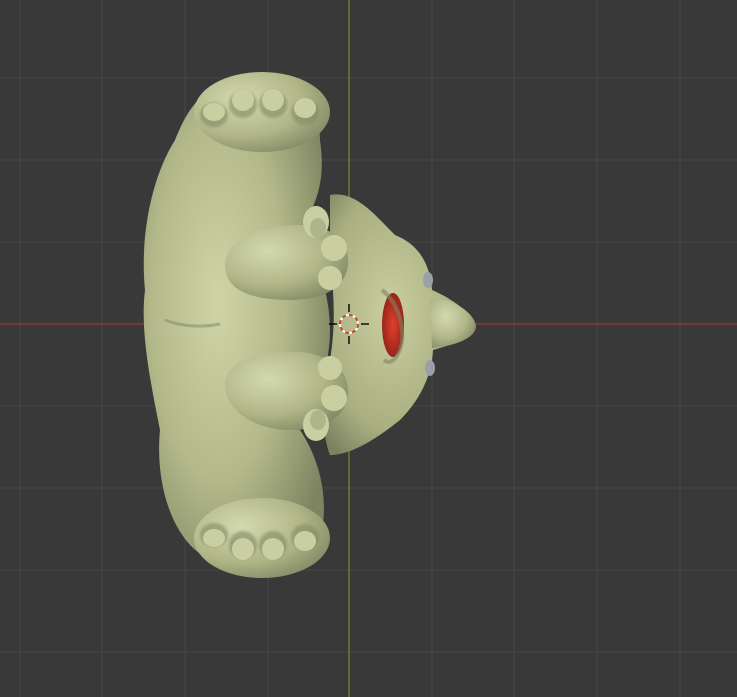  I want to click on creature-eye-top, so click(428, 280).